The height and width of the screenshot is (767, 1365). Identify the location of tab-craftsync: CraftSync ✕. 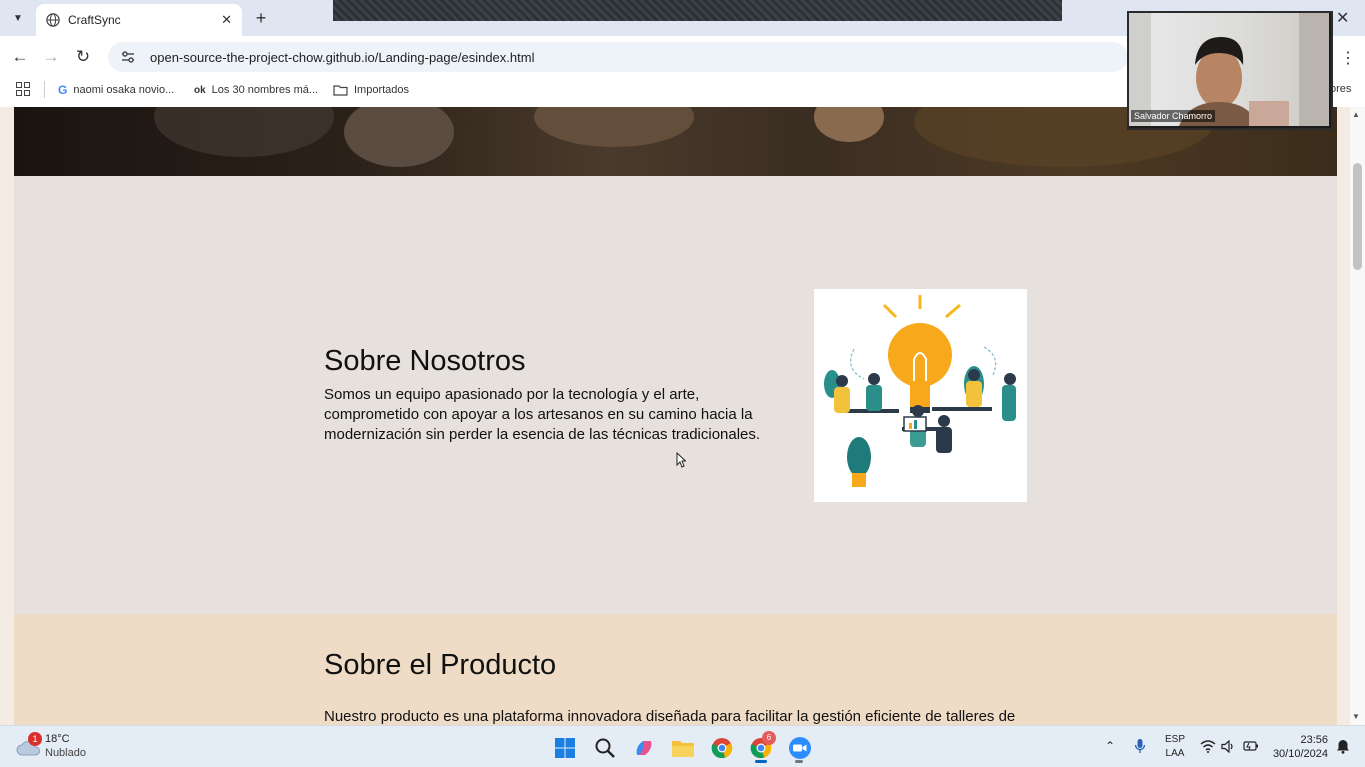
(139, 20).